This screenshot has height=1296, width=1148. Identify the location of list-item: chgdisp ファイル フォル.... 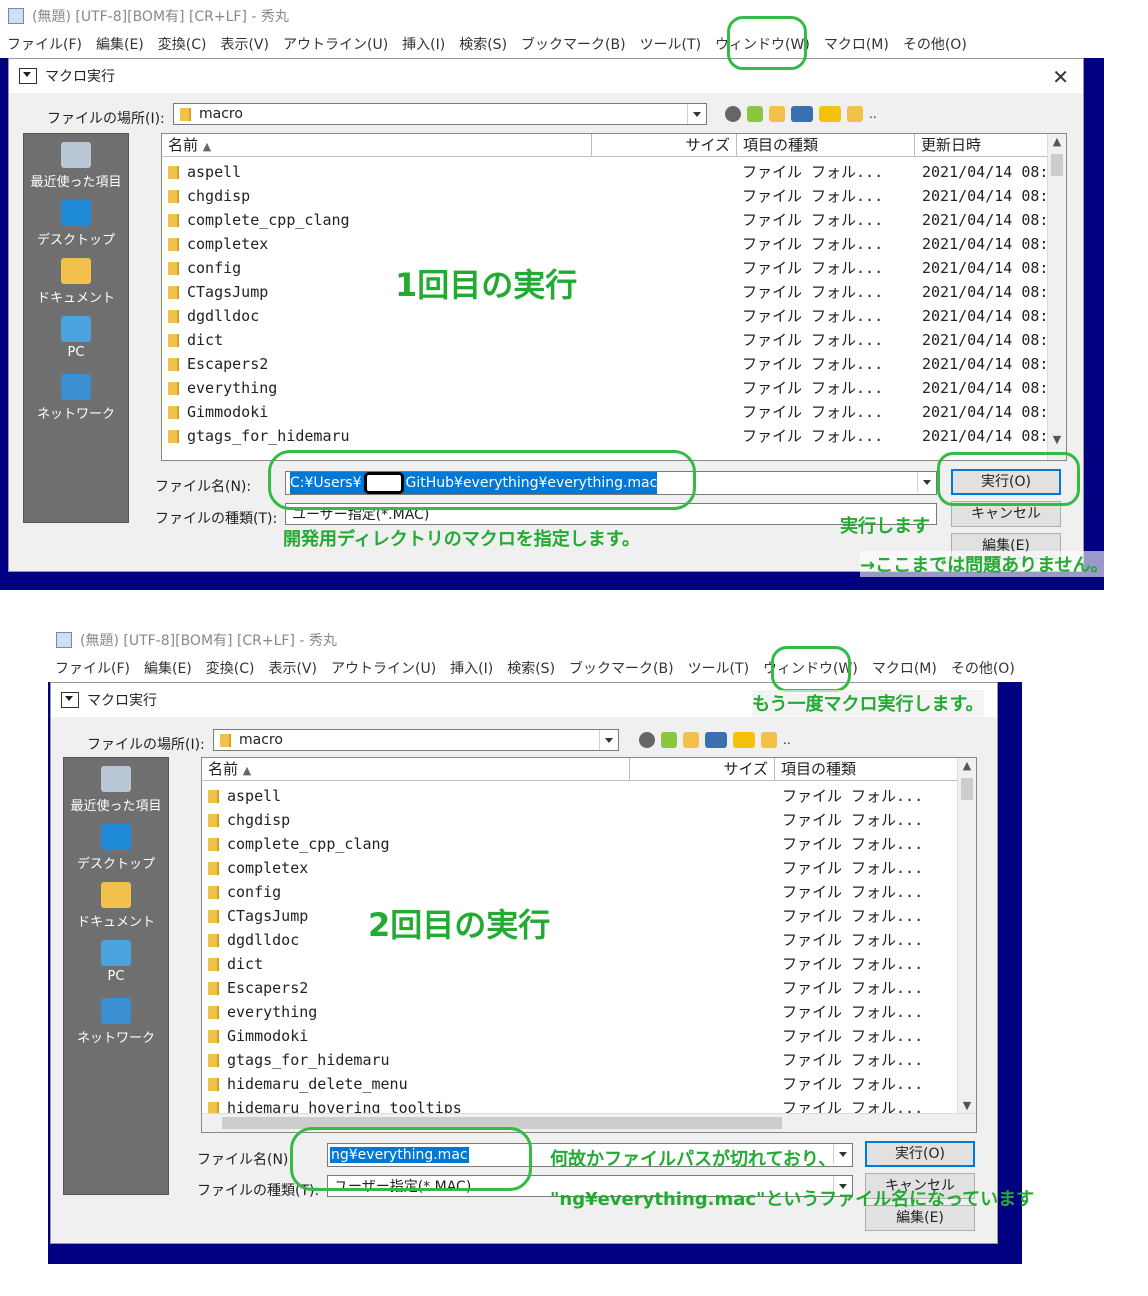
(589, 820).